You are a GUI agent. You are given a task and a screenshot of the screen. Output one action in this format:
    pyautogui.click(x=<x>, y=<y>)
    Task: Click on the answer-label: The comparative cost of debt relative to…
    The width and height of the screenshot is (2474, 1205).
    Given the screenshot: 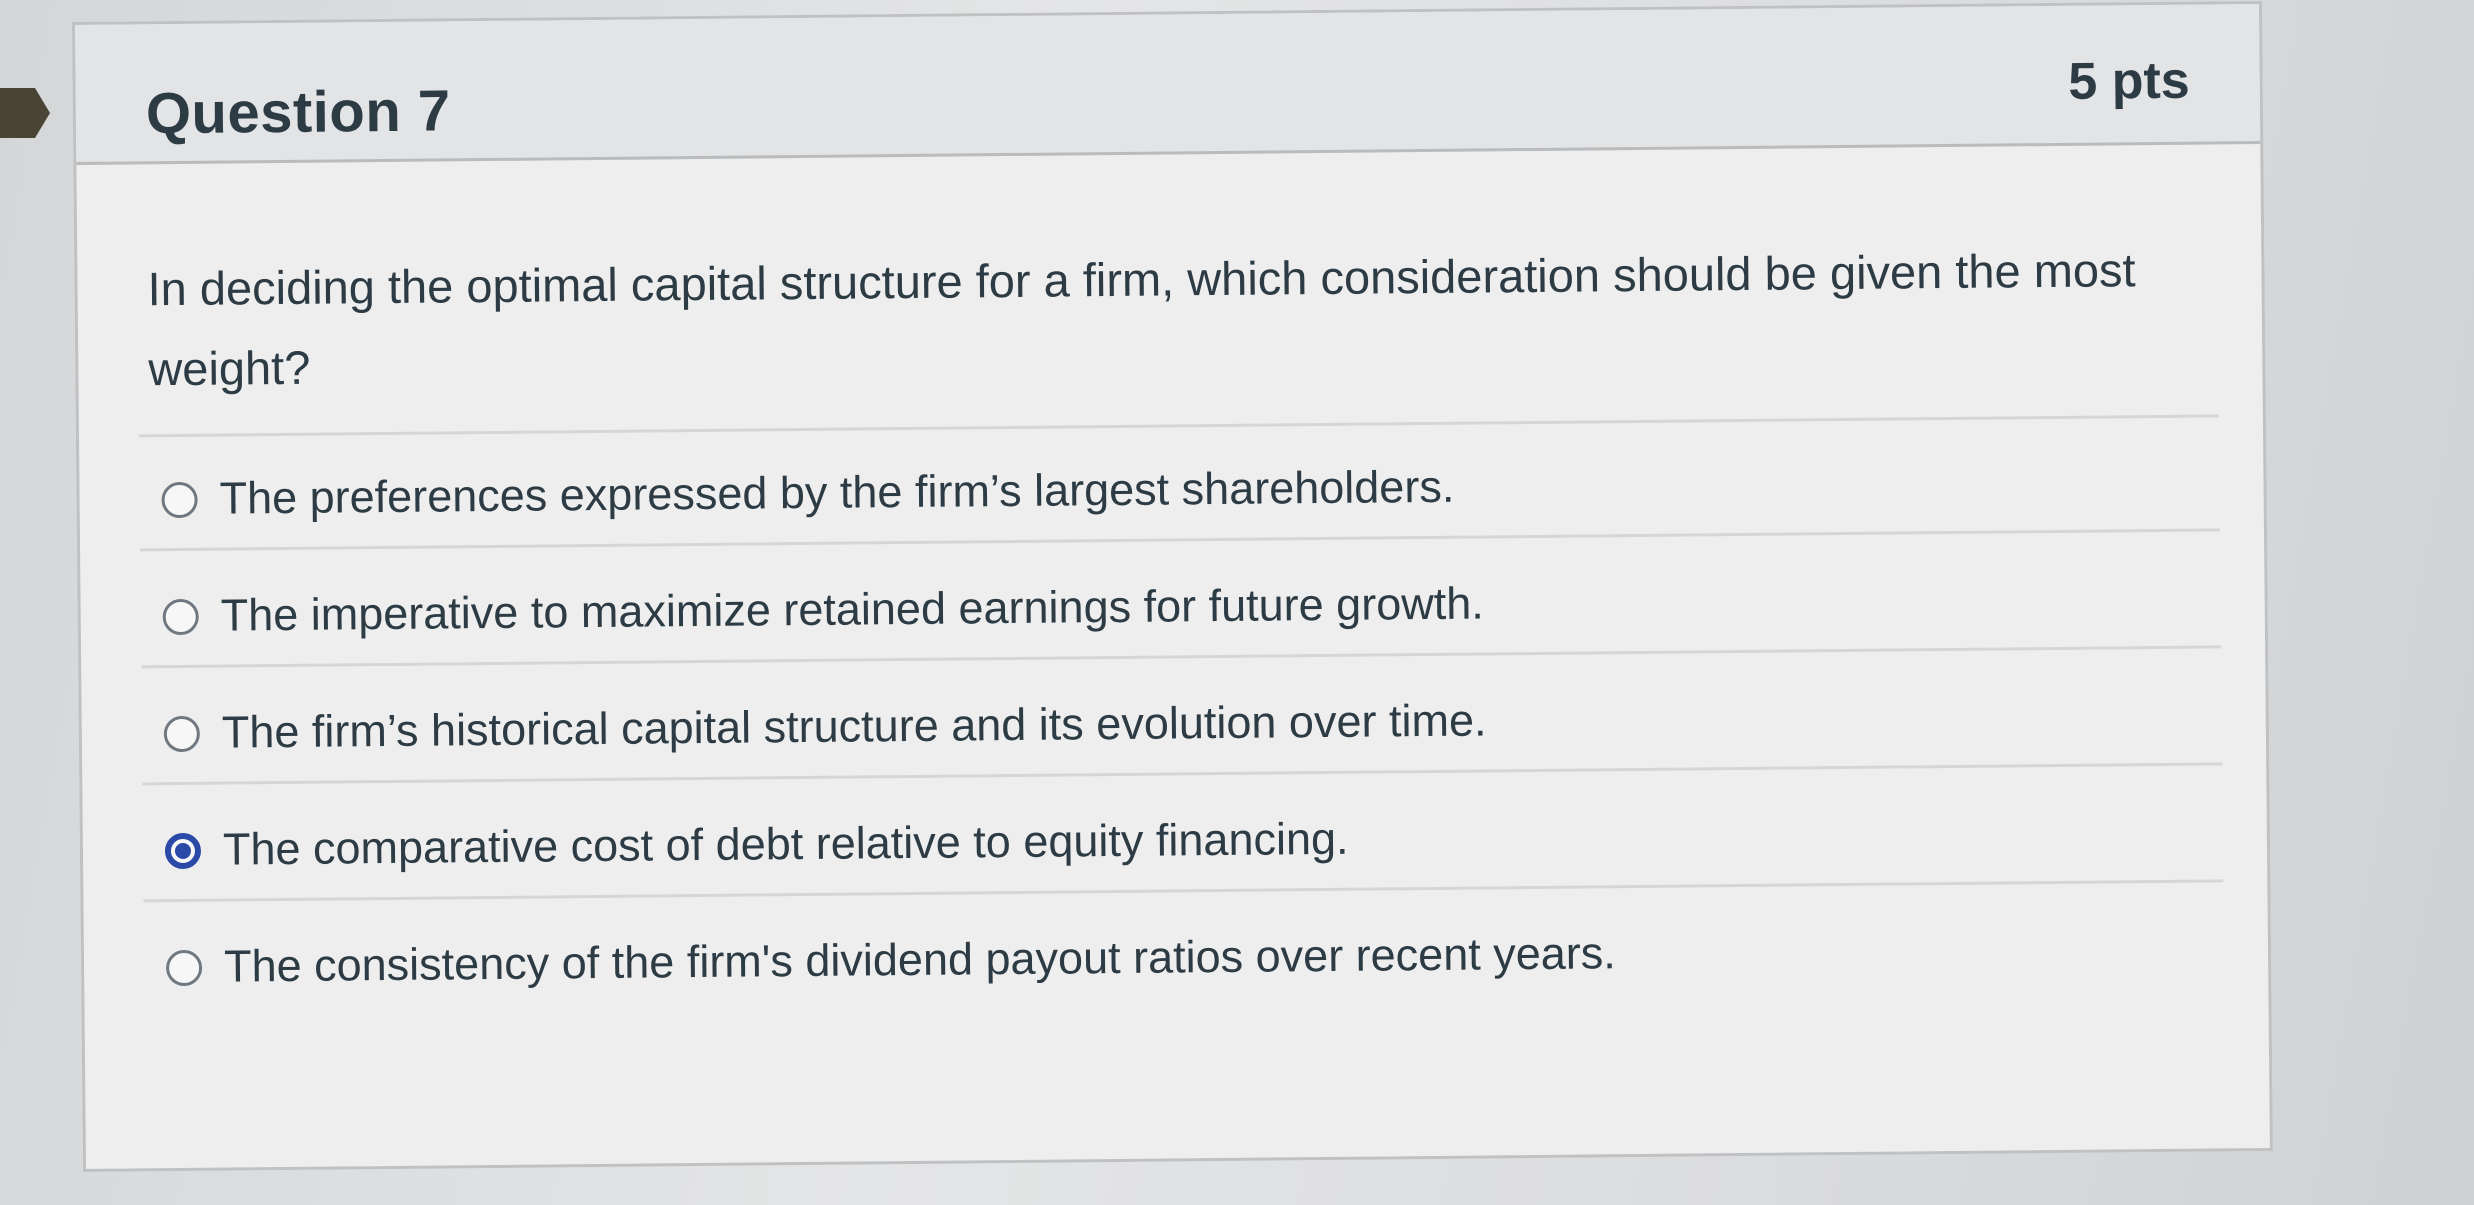 What is the action you would take?
    pyautogui.click(x=786, y=844)
    